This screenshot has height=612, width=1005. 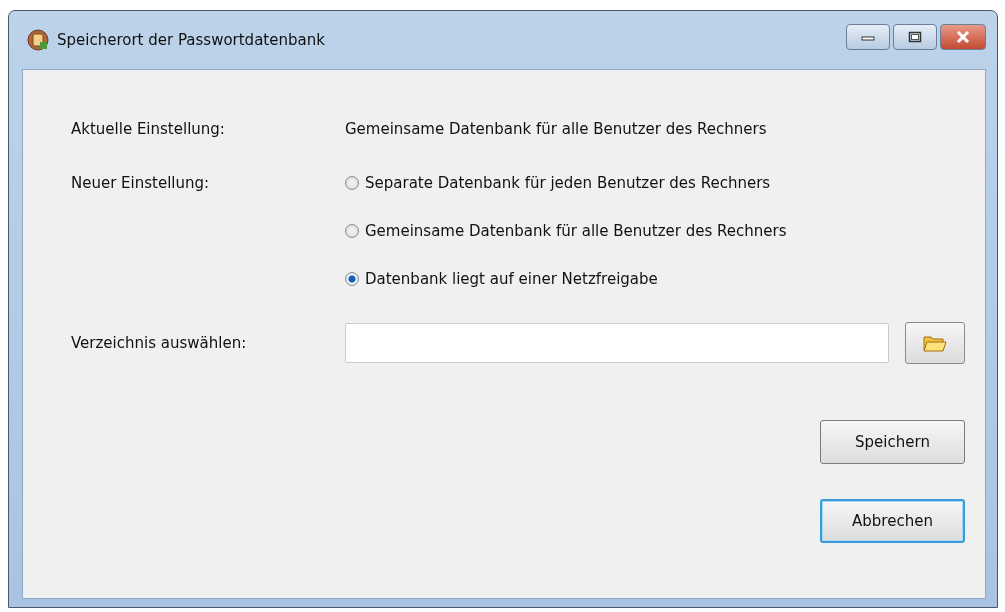 I want to click on directory-label: Verzeichnis auswählen:, so click(x=159, y=343).